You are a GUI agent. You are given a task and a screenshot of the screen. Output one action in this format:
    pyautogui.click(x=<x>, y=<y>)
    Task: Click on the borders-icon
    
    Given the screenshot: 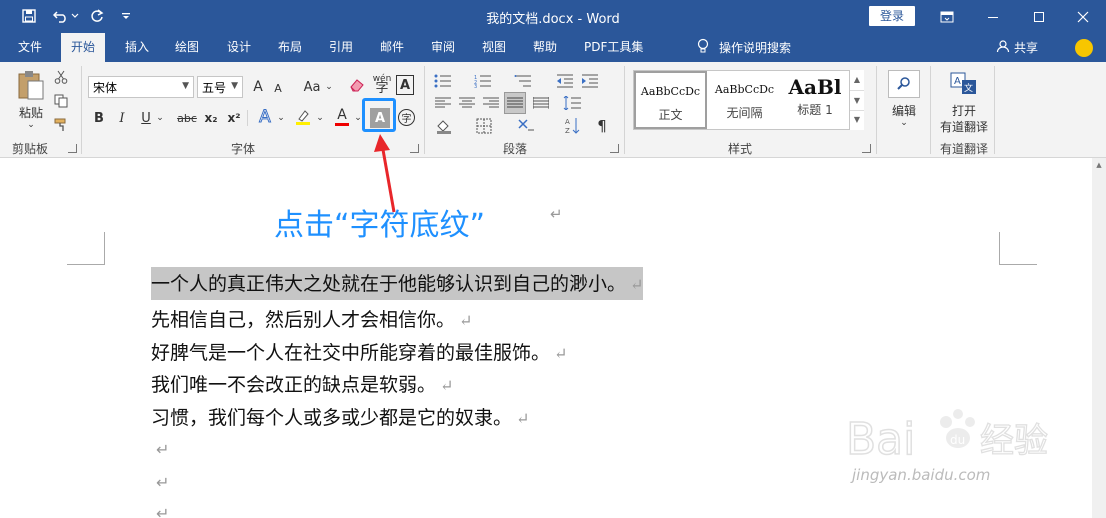 What is the action you would take?
    pyautogui.click(x=484, y=126)
    